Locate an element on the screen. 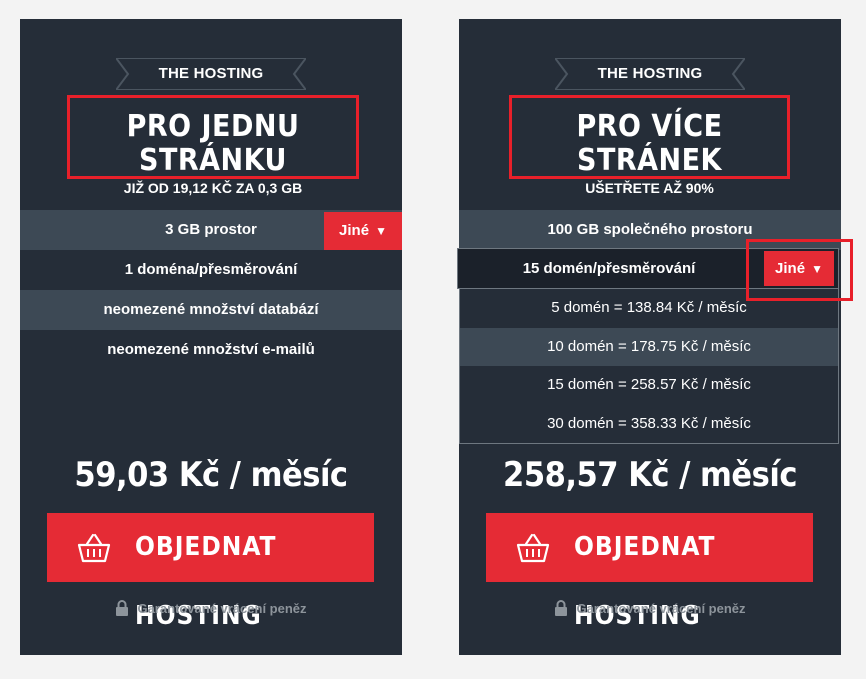  feature-databases: neomezené množství databází is located at coordinates (211, 310).